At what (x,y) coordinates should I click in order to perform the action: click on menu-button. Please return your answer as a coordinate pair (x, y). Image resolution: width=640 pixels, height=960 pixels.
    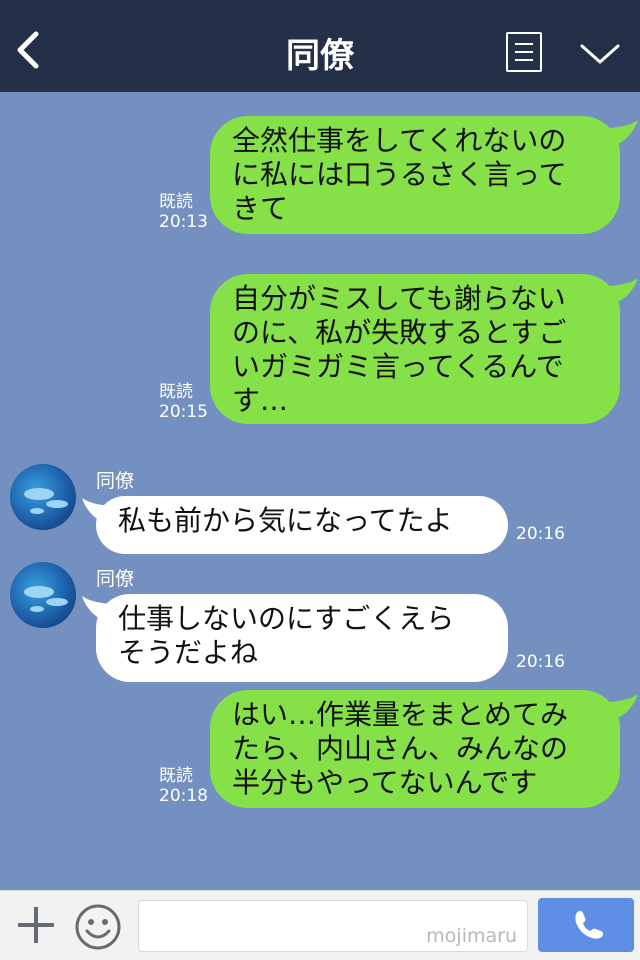
    Looking at the image, I should click on (524, 52).